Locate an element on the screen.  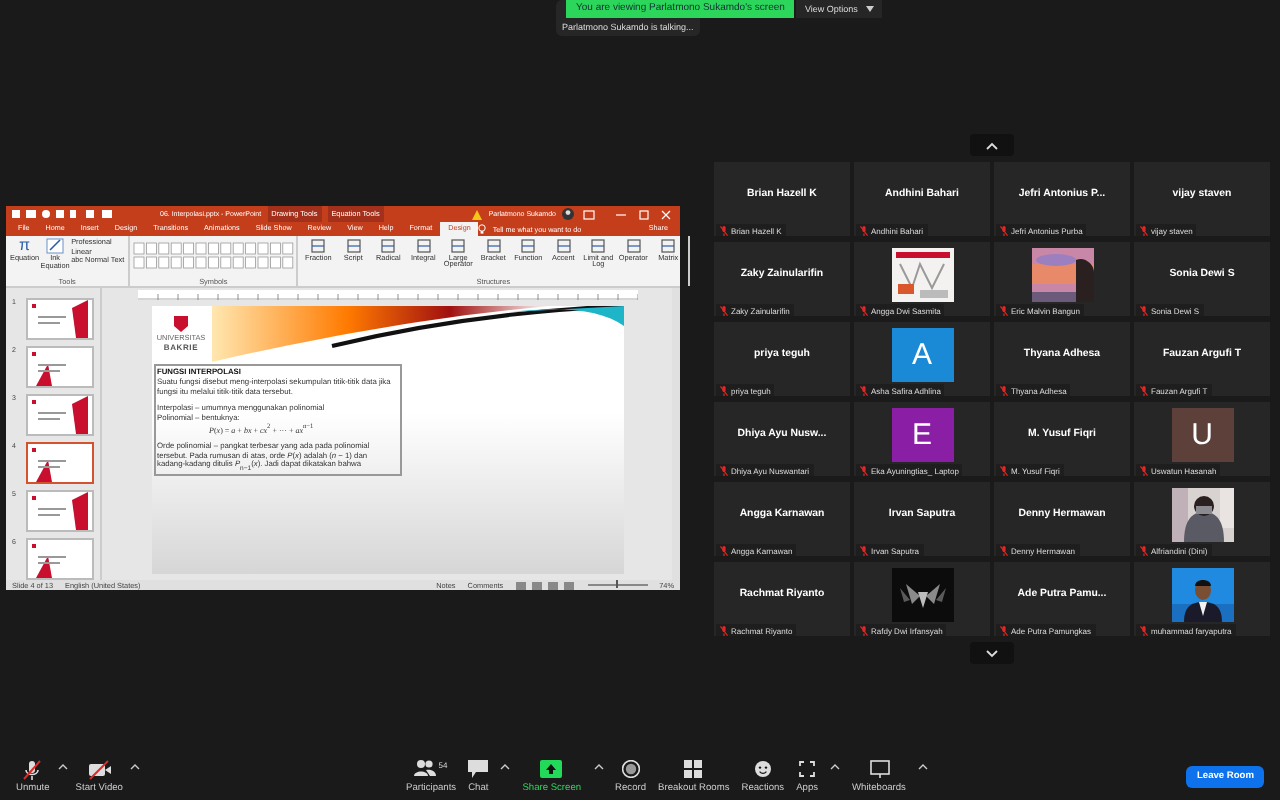
apps-icon is located at coordinates (807, 769).